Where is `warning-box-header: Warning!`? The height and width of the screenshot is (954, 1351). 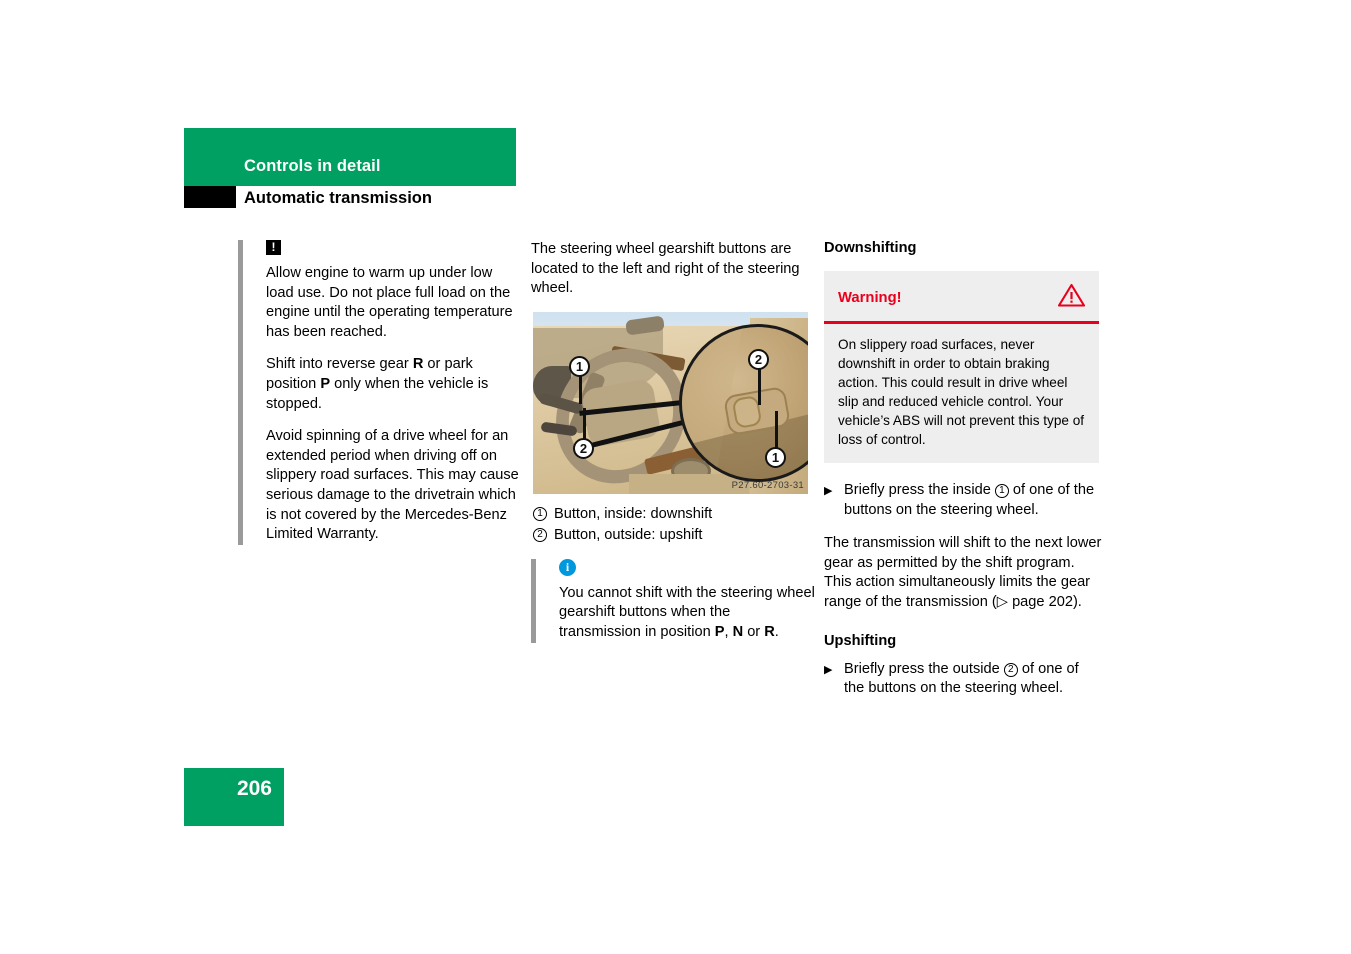
warning-box-header: Warning! is located at coordinates (961, 297).